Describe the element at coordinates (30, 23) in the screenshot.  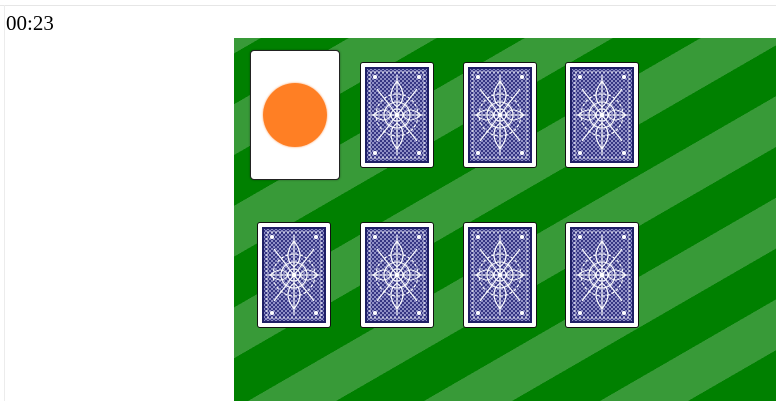
I see `game-timer: 00:23` at that location.